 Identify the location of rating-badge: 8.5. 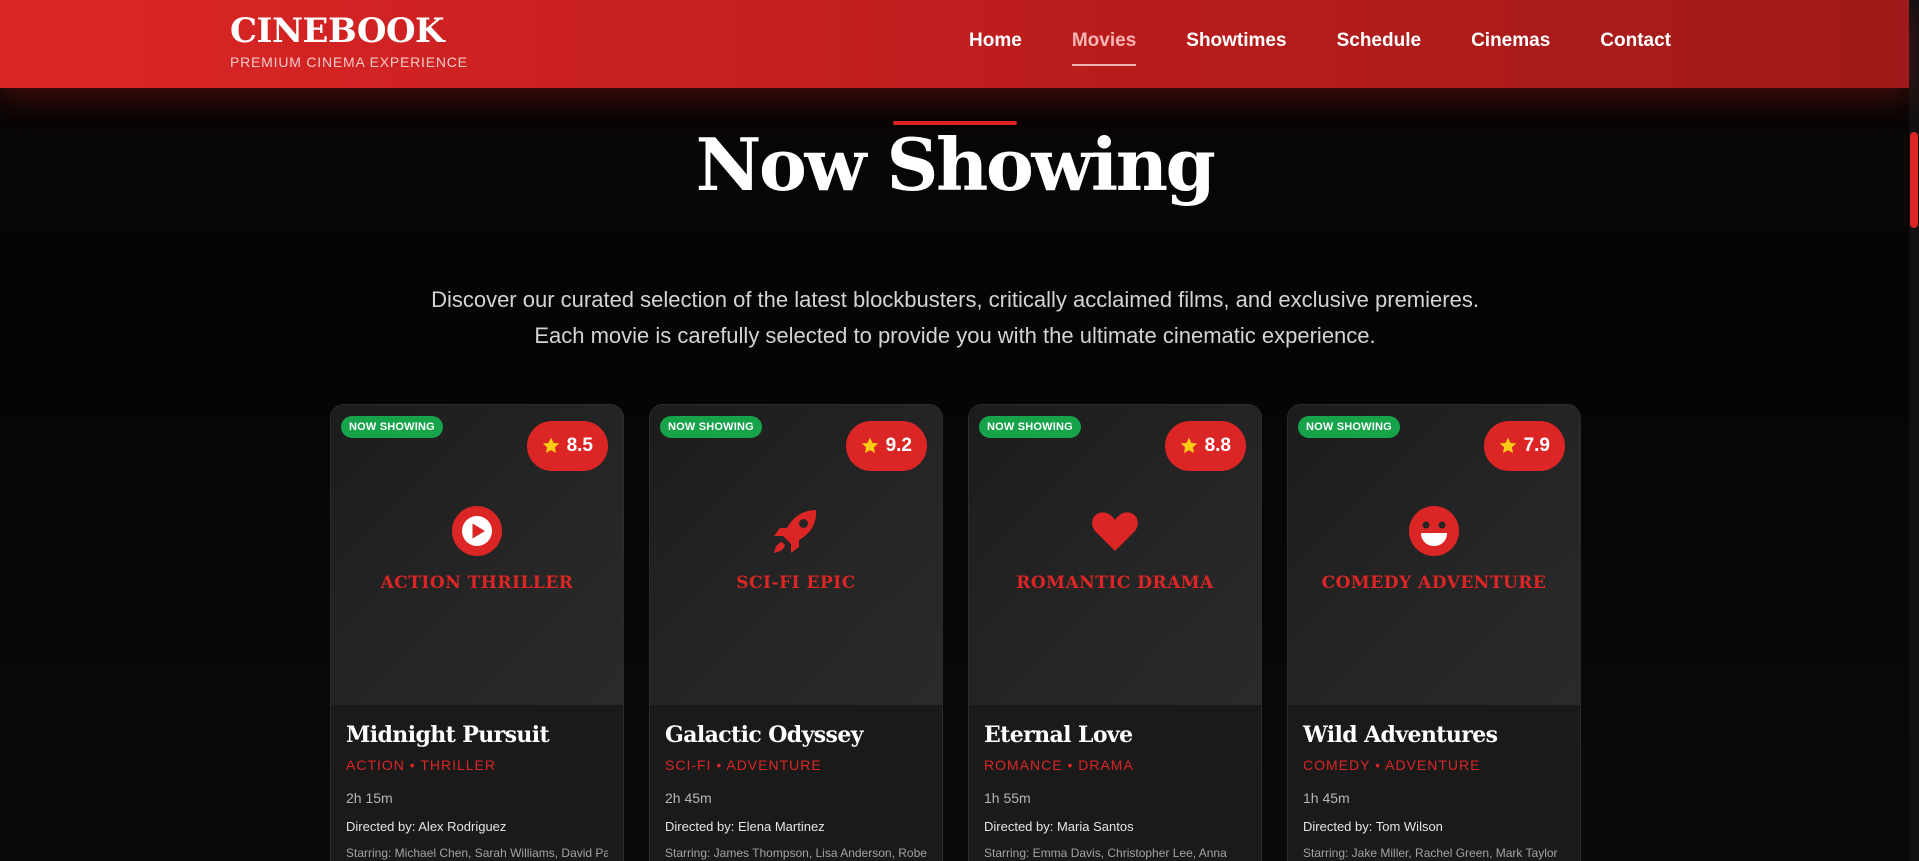
(567, 446).